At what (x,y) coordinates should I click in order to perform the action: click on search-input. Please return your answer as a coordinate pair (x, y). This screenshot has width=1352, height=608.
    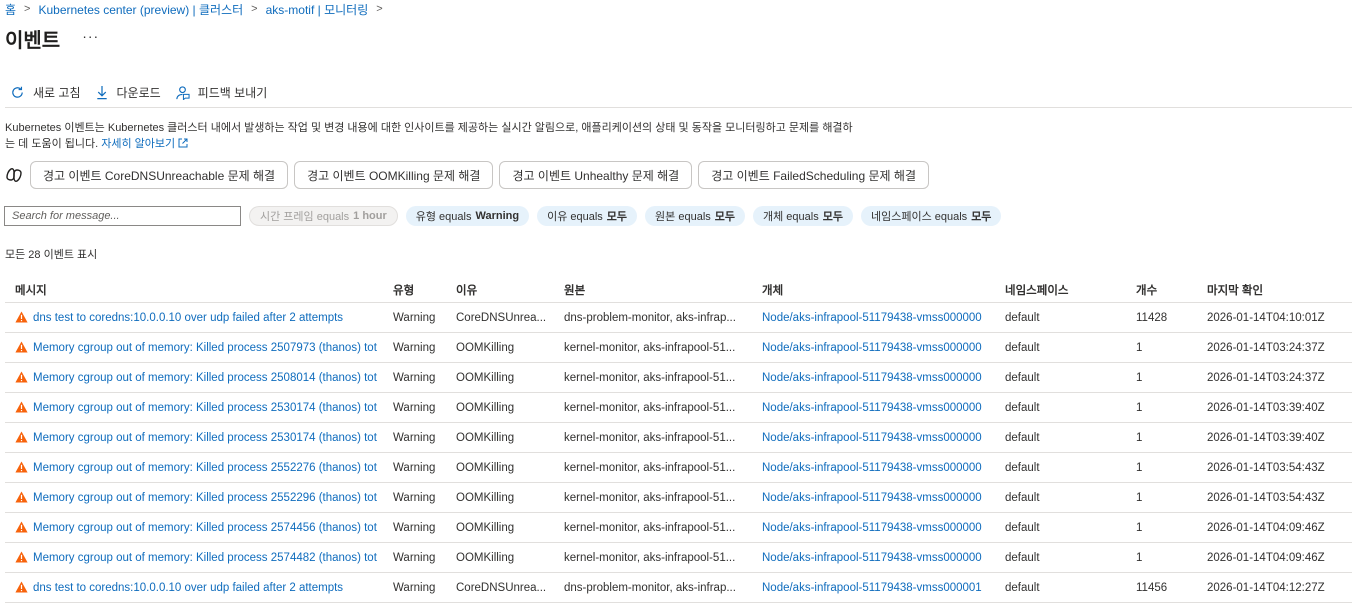
    Looking at the image, I should click on (122, 216).